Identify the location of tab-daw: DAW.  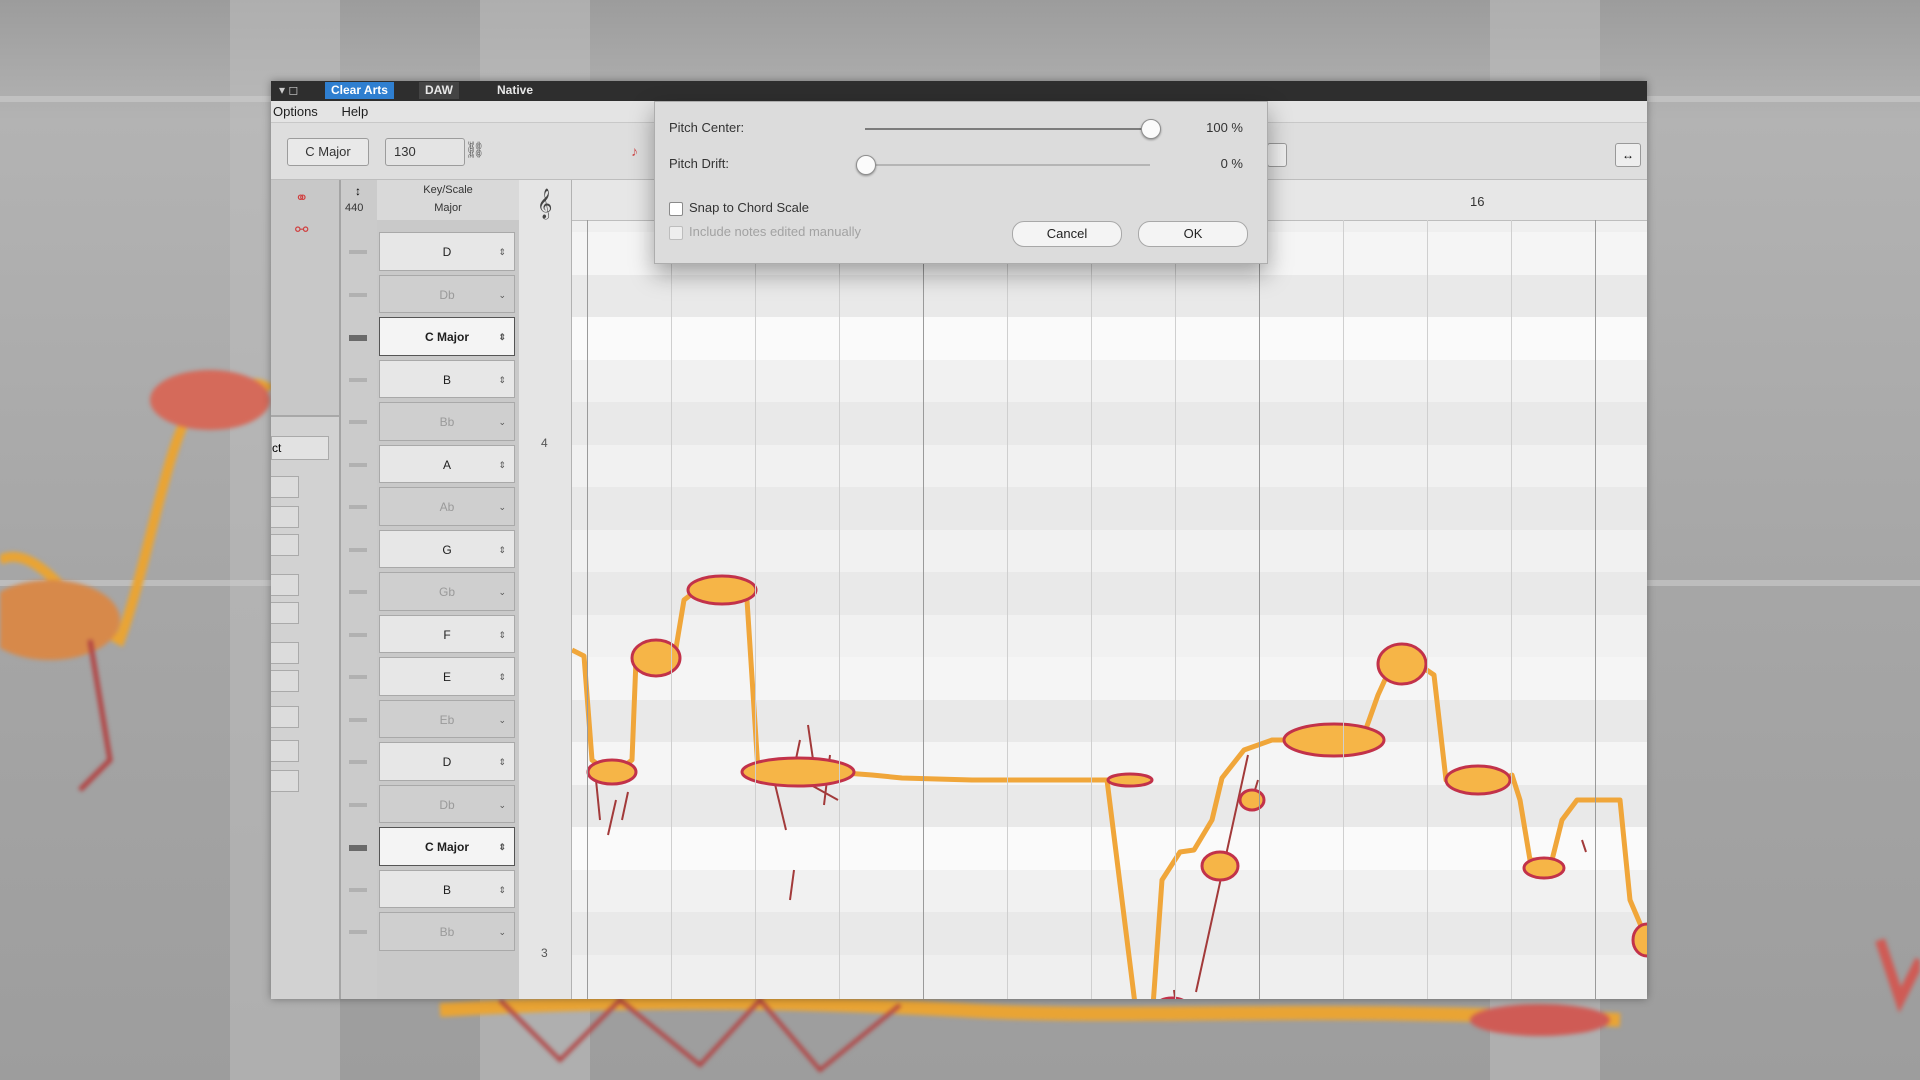
(439, 90).